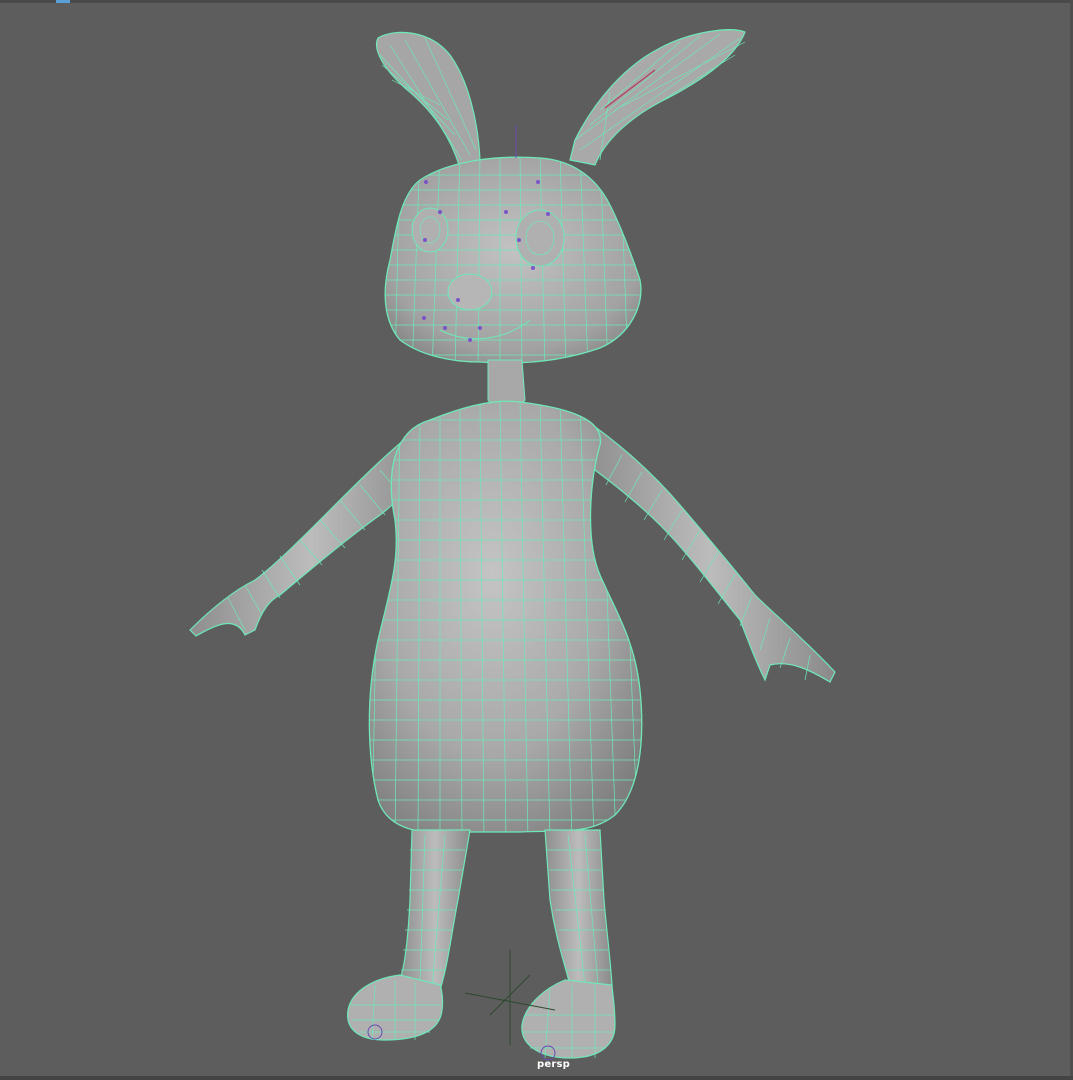 This screenshot has width=1073, height=1080. I want to click on neck, so click(506, 382).